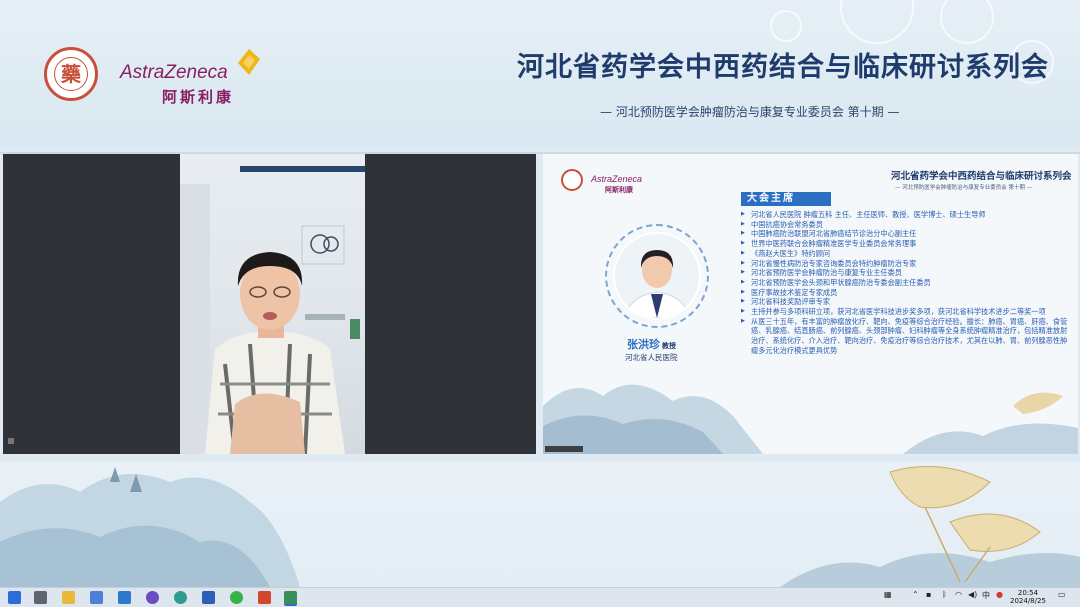 The height and width of the screenshot is (607, 1080). Describe the element at coordinates (783, 67) in the screenshot. I see `page-title: 河北省药学会中西药结合与临床研讨系列会` at that location.